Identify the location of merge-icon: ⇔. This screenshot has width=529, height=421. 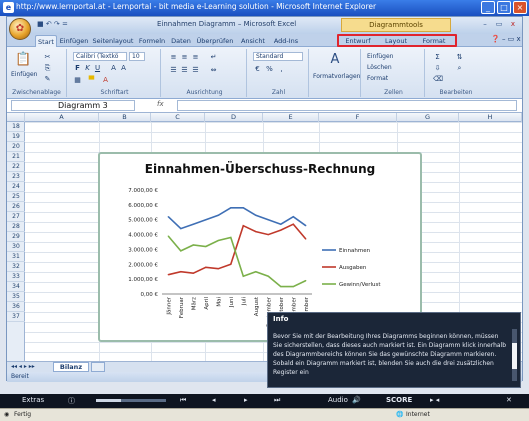
(213, 70).